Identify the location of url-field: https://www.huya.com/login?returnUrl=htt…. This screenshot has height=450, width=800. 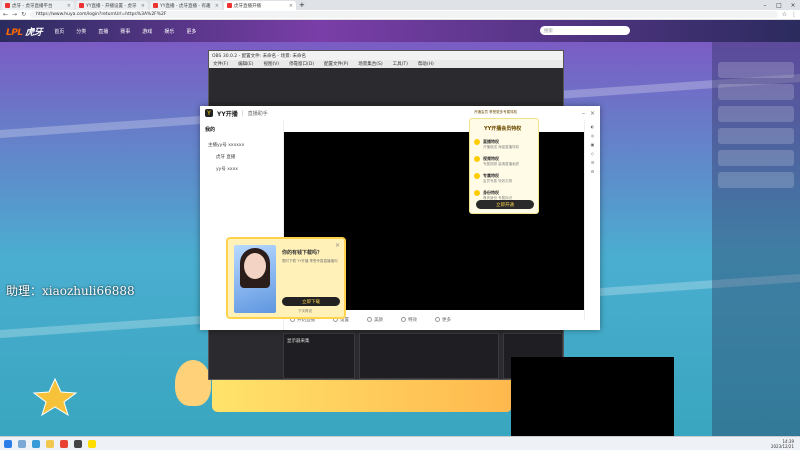
(404, 14).